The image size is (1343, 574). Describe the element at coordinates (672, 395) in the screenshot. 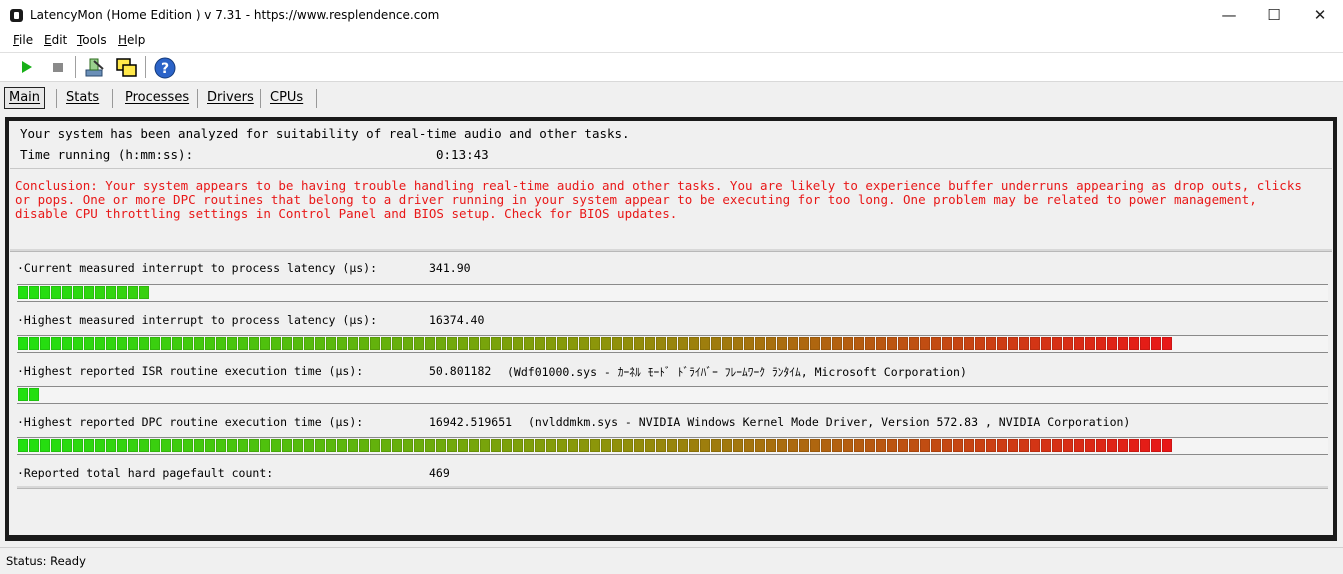

I see `isr-bar` at that location.